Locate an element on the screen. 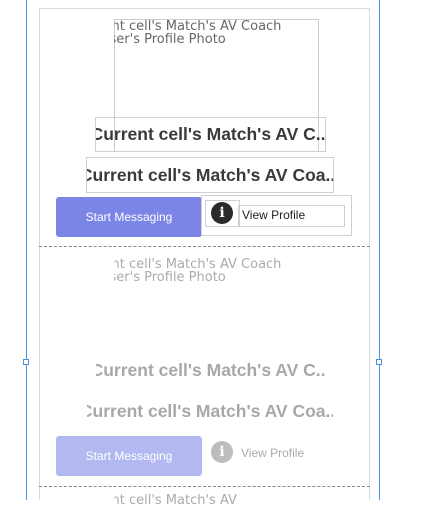  resize-handle-right is located at coordinates (379, 362).